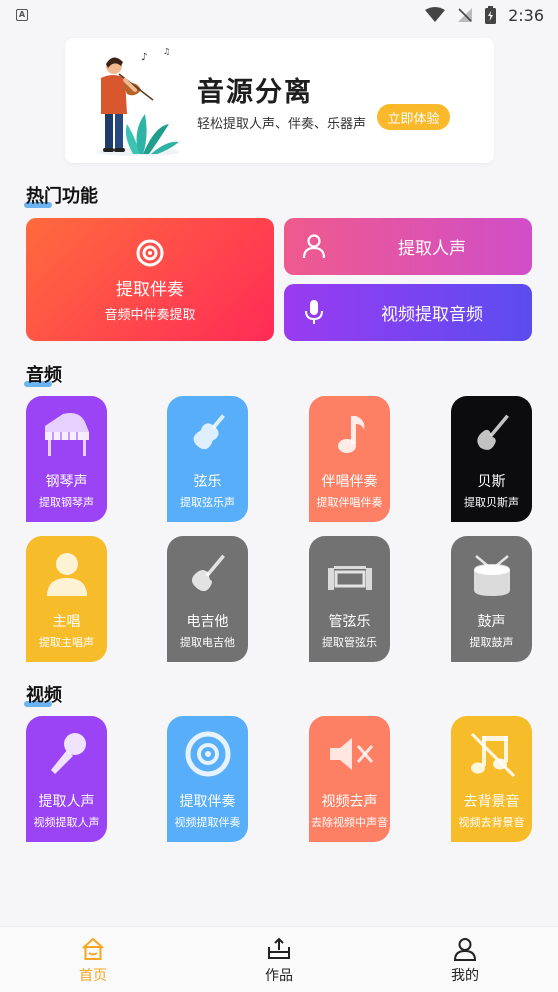  Describe the element at coordinates (465, 976) in the screenshot. I see `tab-label: 我的` at that location.